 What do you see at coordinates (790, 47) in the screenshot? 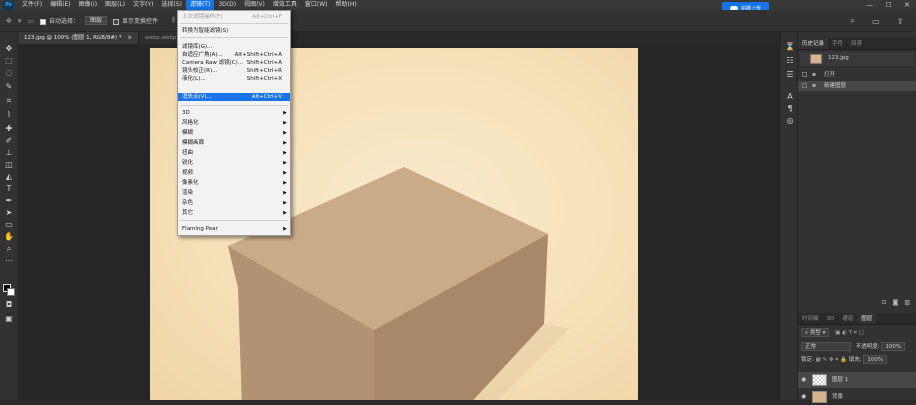
I see `history-panel-icon: ⌛` at bounding box center [790, 47].